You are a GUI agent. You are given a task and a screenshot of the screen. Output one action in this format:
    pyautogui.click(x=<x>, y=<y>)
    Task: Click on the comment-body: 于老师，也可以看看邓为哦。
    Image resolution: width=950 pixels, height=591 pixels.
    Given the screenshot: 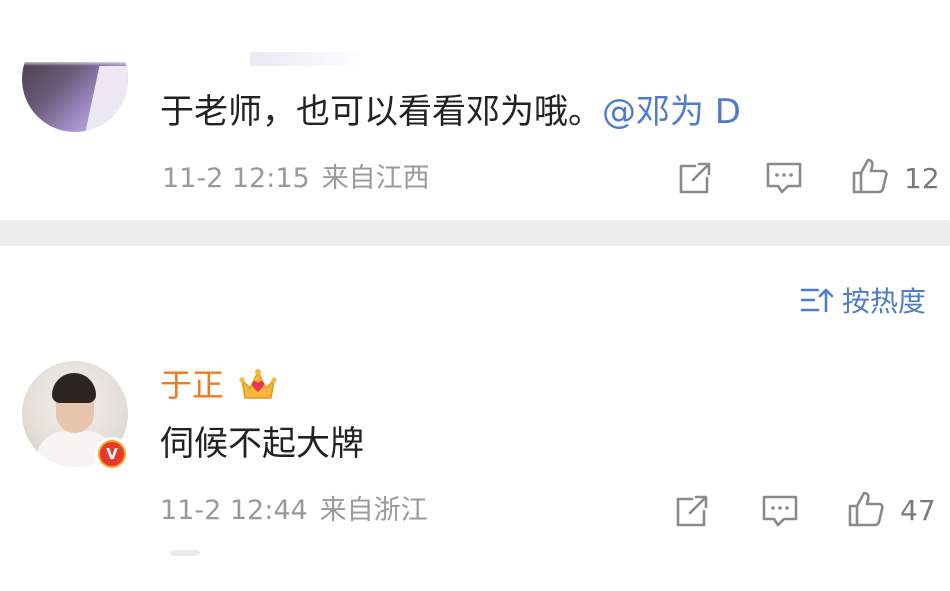 What is the action you would take?
    pyautogui.click(x=381, y=112)
    